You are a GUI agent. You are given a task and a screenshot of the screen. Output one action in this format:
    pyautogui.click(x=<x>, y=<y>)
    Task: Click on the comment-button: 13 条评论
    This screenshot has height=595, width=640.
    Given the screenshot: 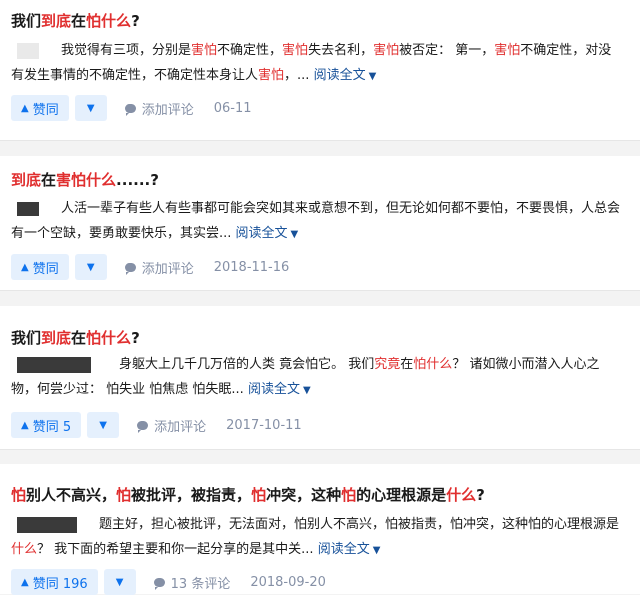 What is the action you would take?
    pyautogui.click(x=191, y=582)
    